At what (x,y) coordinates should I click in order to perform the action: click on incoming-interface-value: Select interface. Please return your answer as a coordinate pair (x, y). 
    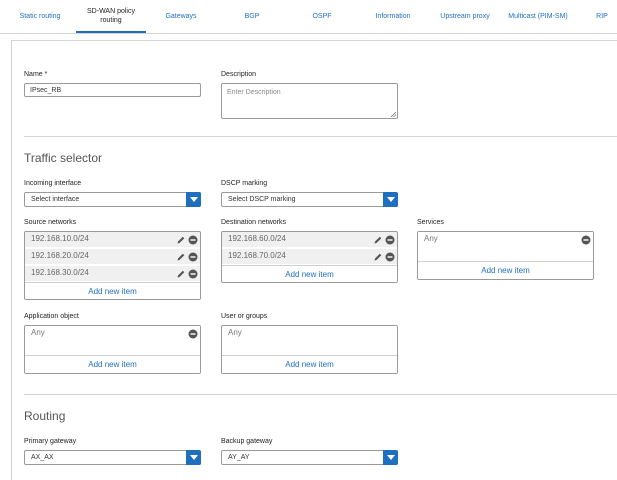
    Looking at the image, I should click on (55, 199).